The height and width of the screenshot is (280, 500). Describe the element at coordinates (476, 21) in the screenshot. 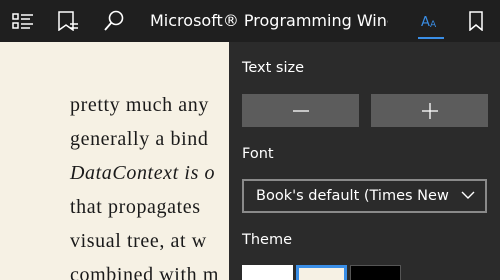

I see `bookmark-icon` at that location.